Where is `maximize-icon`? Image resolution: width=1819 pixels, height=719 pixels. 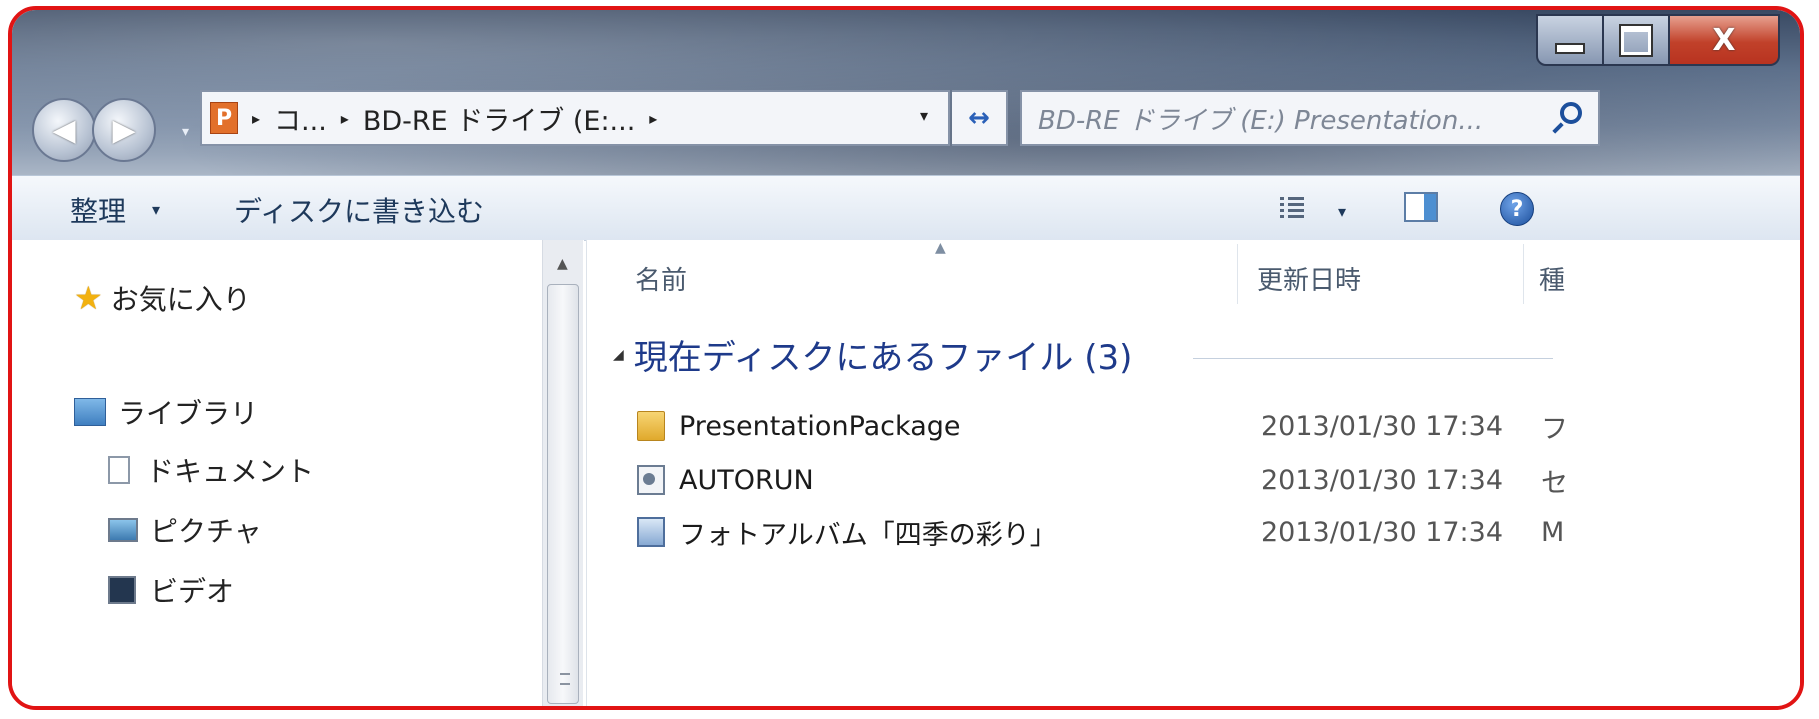
maximize-icon is located at coordinates (1636, 40).